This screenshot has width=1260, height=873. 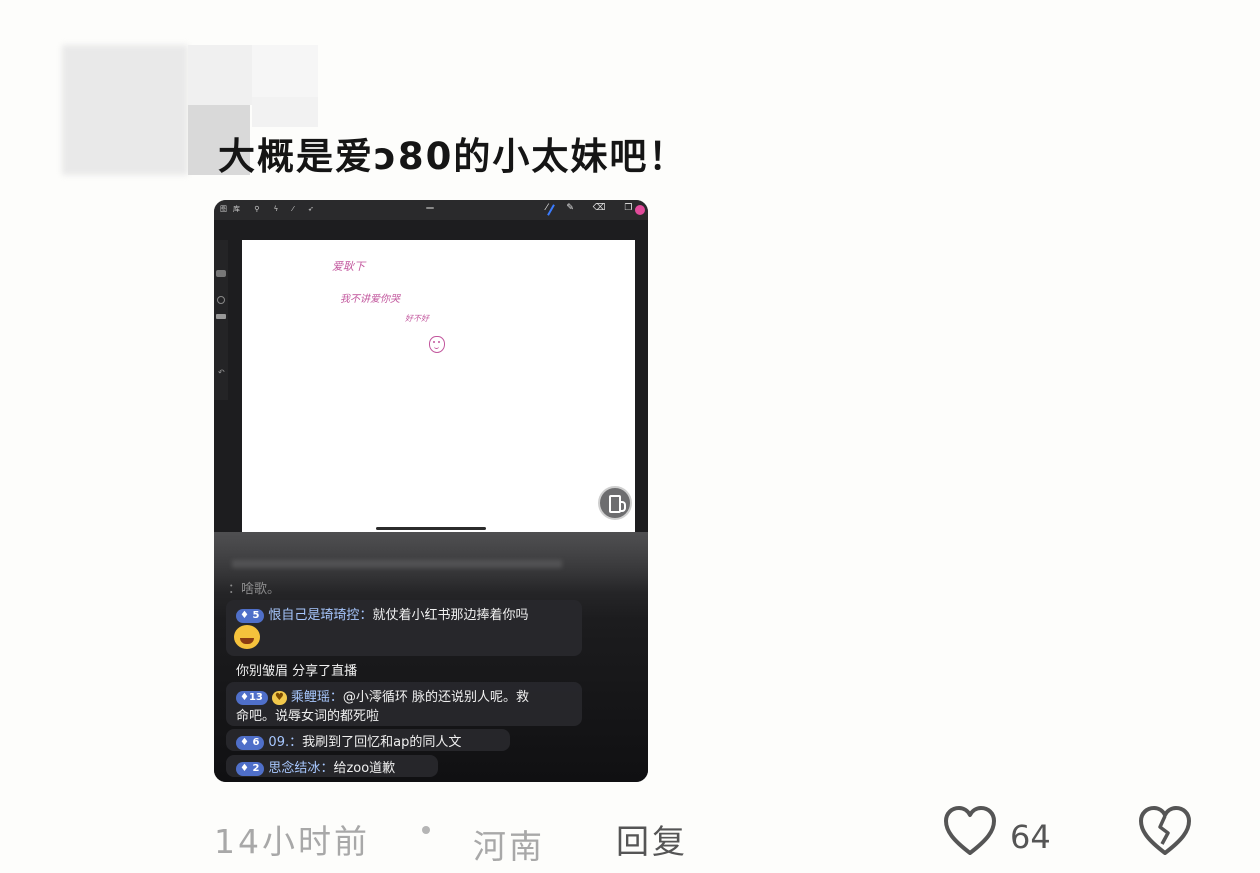 I want to click on chat-message: ♦13 ♥ 乘鲤瑶：@小澪循环 脉的还说别人呢。救, so click(x=382, y=695).